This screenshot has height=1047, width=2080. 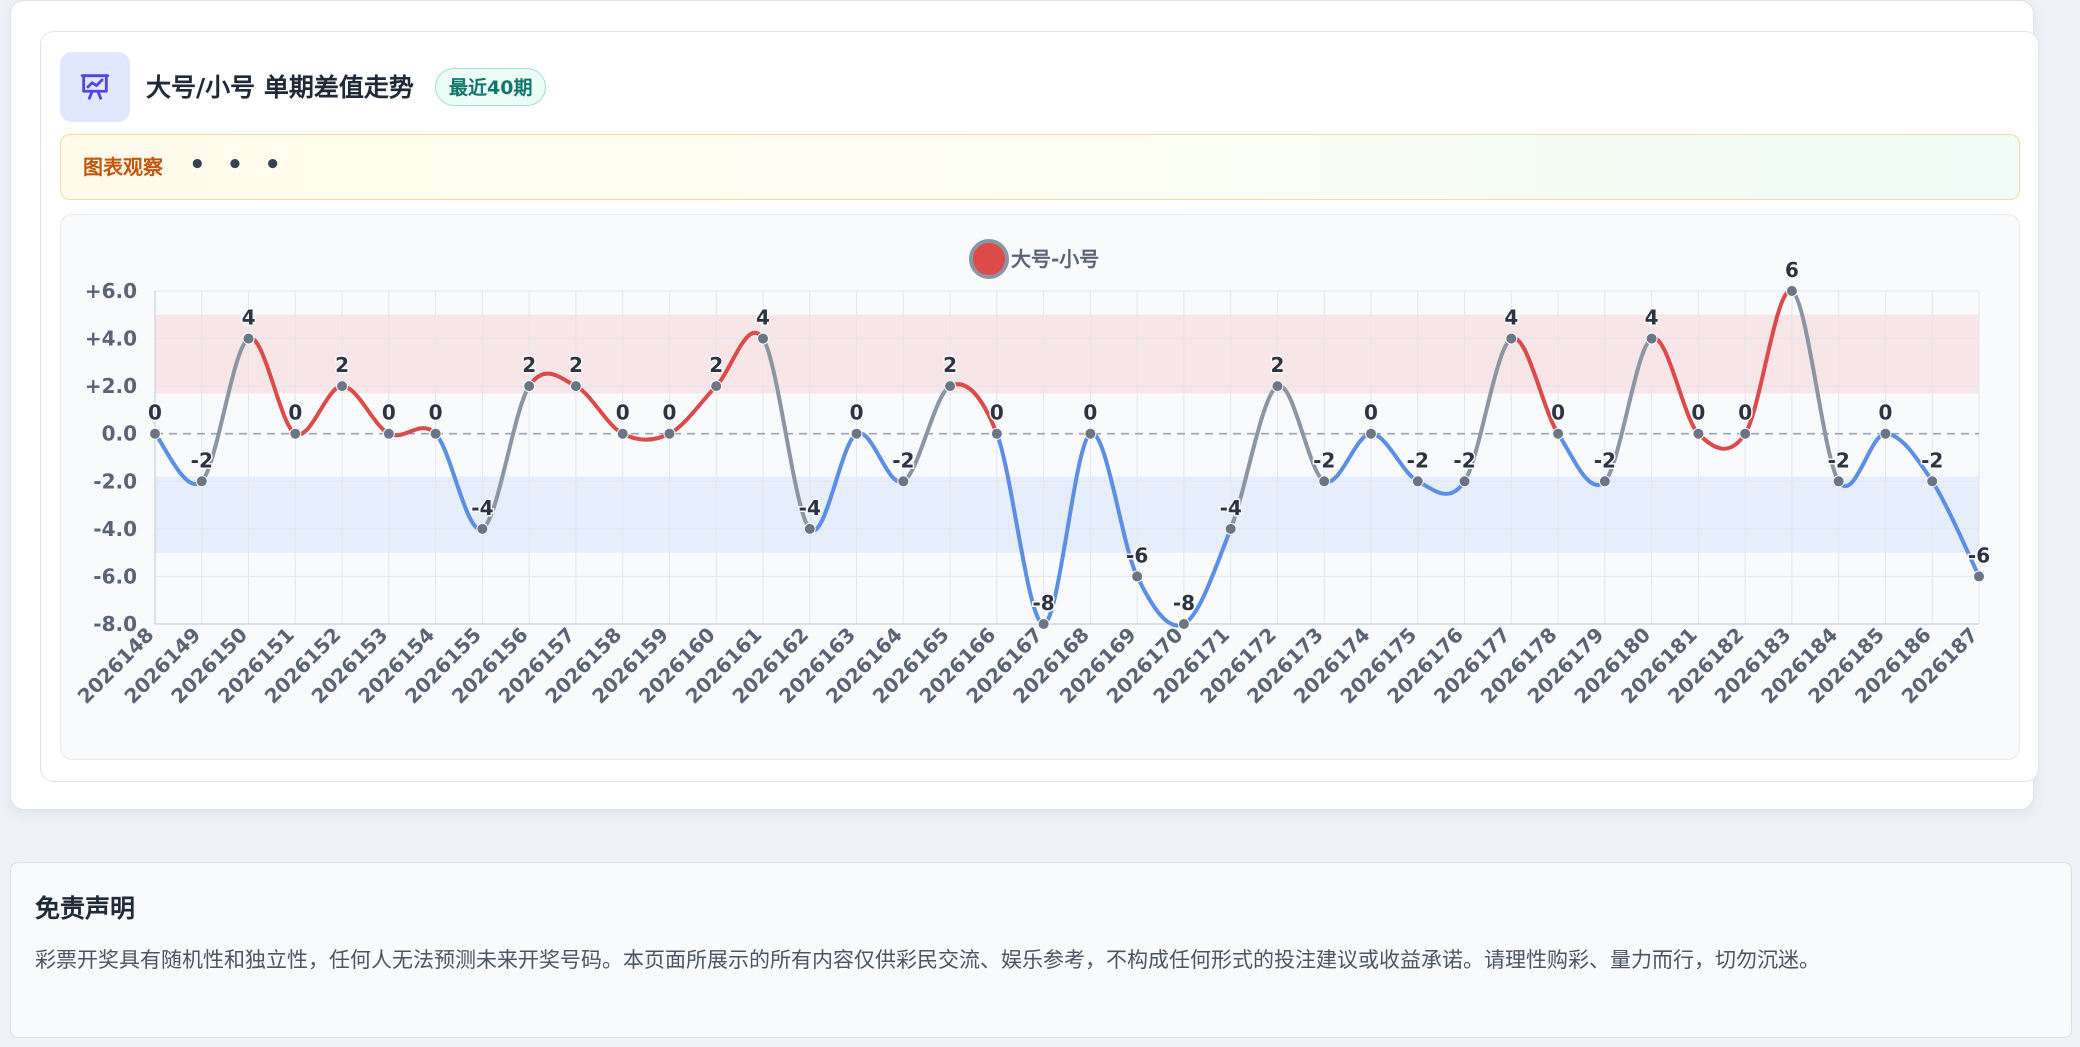 What do you see at coordinates (119, 434) in the screenshot?
I see `y-tick-label: 0.0` at bounding box center [119, 434].